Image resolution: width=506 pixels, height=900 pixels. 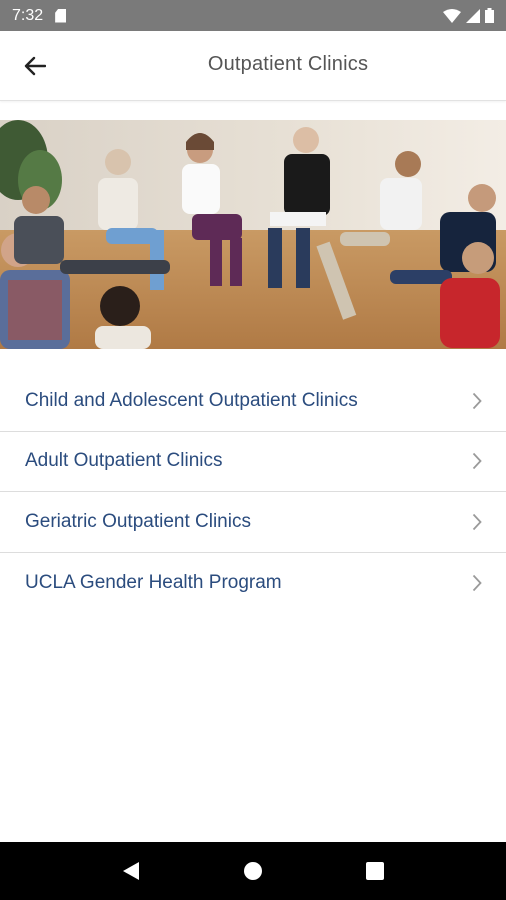 I want to click on back-triangle-icon, so click(x=131, y=871).